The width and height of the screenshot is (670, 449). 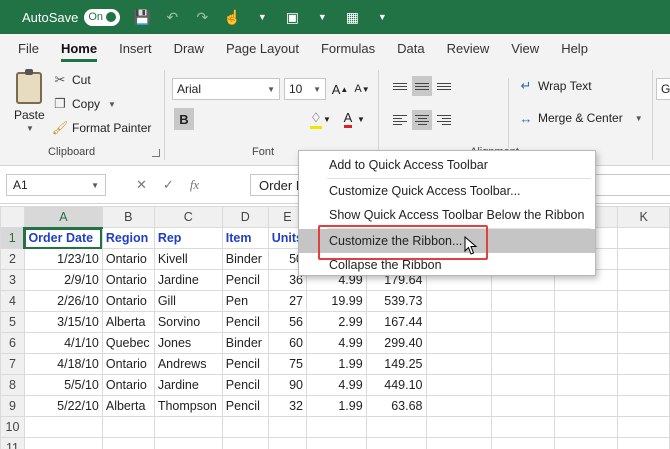 What do you see at coordinates (188, 364) in the screenshot?
I see `cell: Andrews` at bounding box center [188, 364].